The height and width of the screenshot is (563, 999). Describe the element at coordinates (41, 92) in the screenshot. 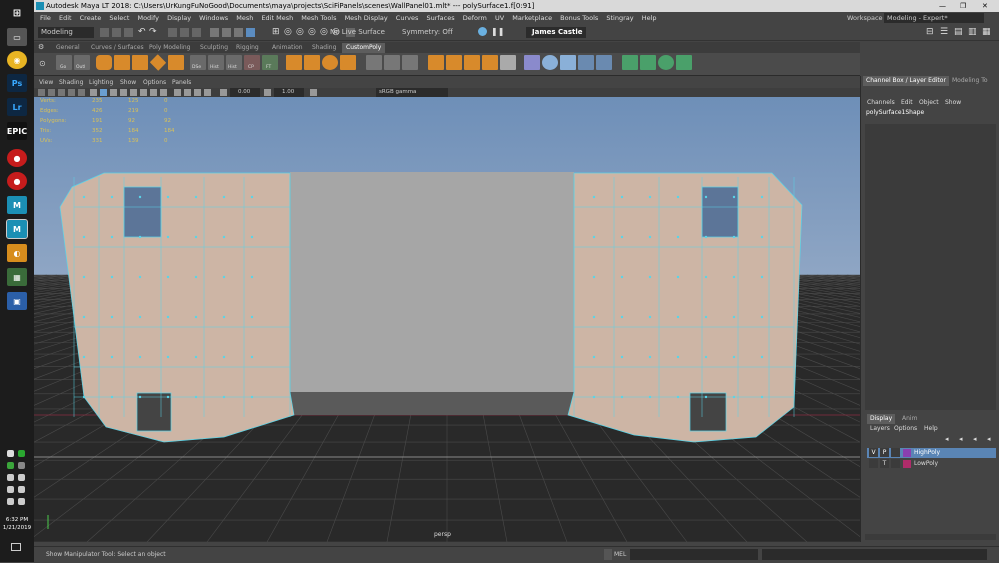

I see `select-camera-icon` at that location.